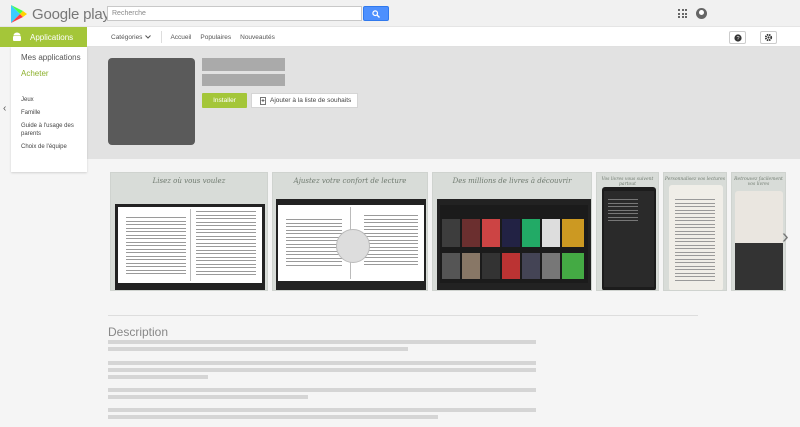  What do you see at coordinates (758, 182) in the screenshot?
I see `screenshot-caption-6: Retrouvez facilement vos livres` at bounding box center [758, 182].